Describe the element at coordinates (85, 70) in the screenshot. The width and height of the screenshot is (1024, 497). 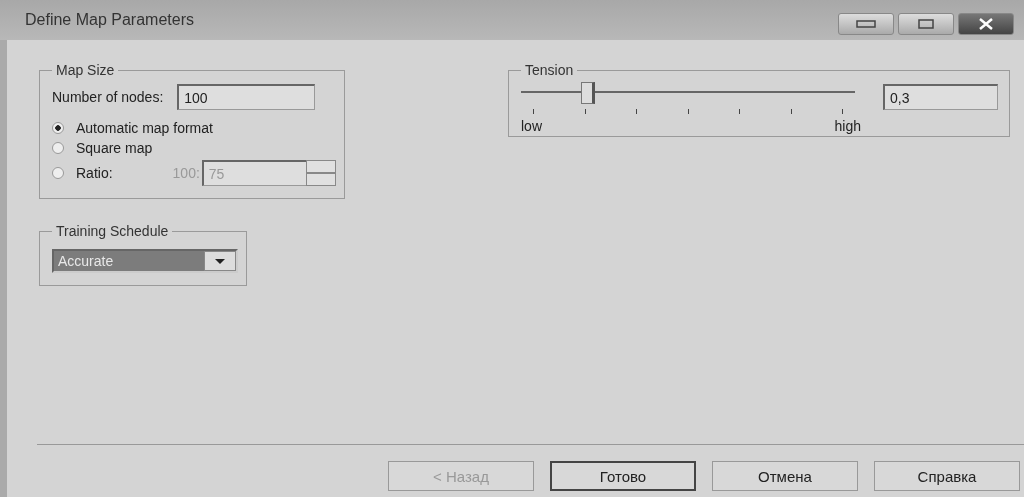
I see `group-title: Map Size` at that location.